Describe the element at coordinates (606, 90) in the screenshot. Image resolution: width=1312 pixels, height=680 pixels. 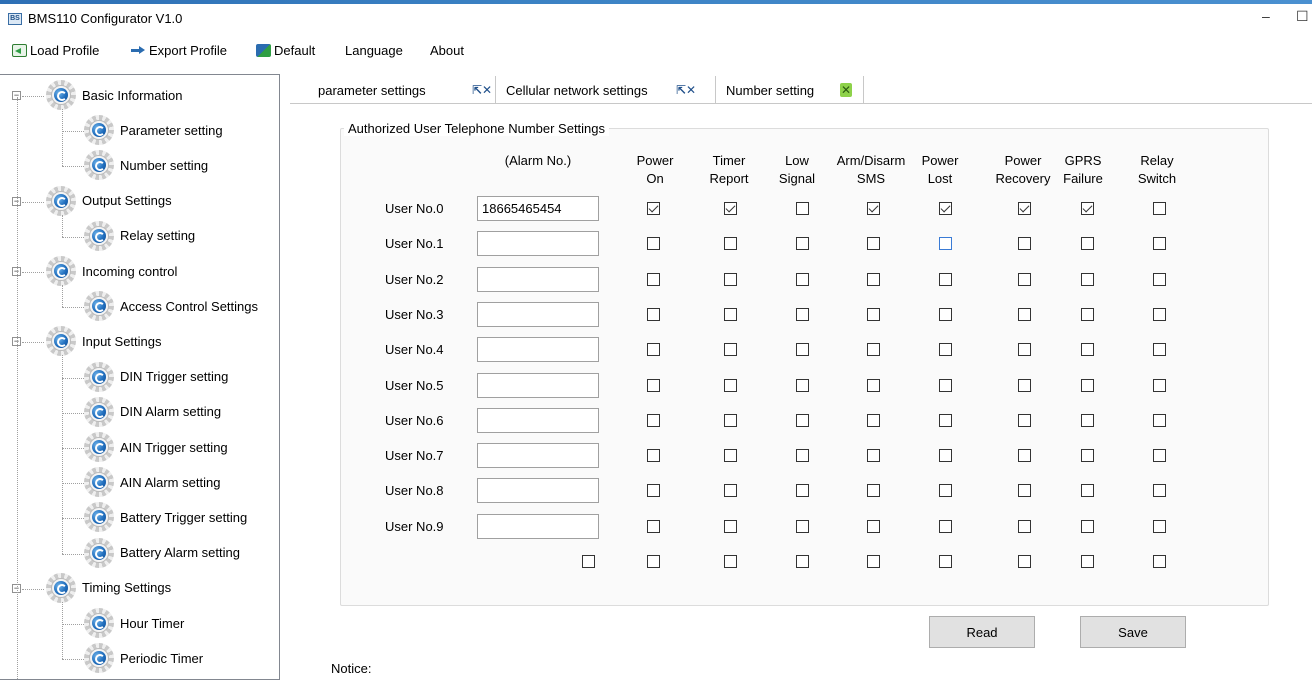
I see `tab-cellular-network-settings: Cellular network settings ⇱✕` at that location.